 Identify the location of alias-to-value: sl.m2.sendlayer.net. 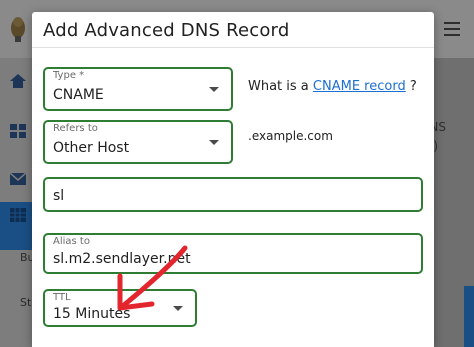
(122, 259).